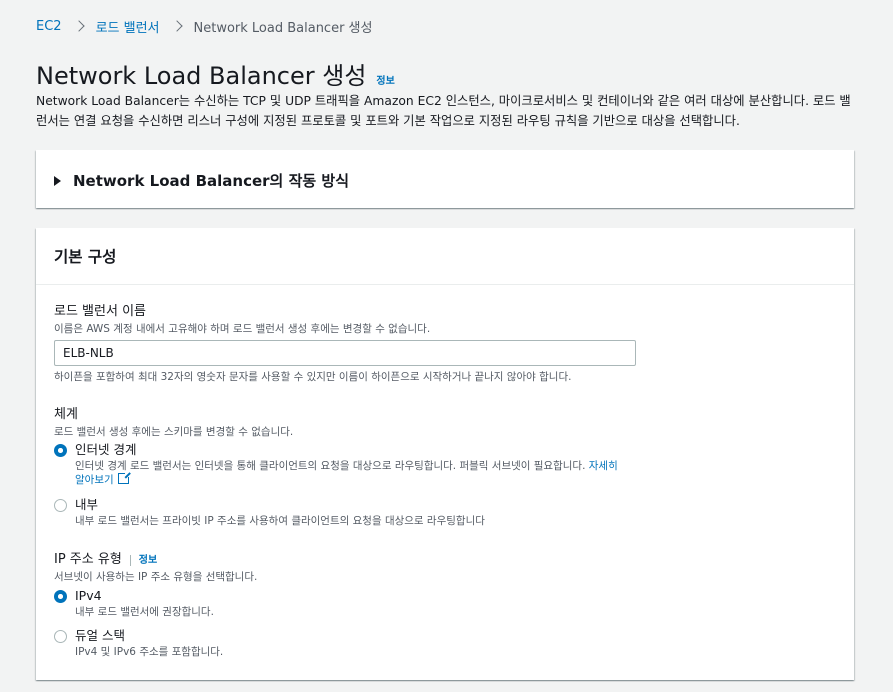 The height and width of the screenshot is (692, 893). I want to click on ip-type-label: IP 주소 유형, so click(88, 559).